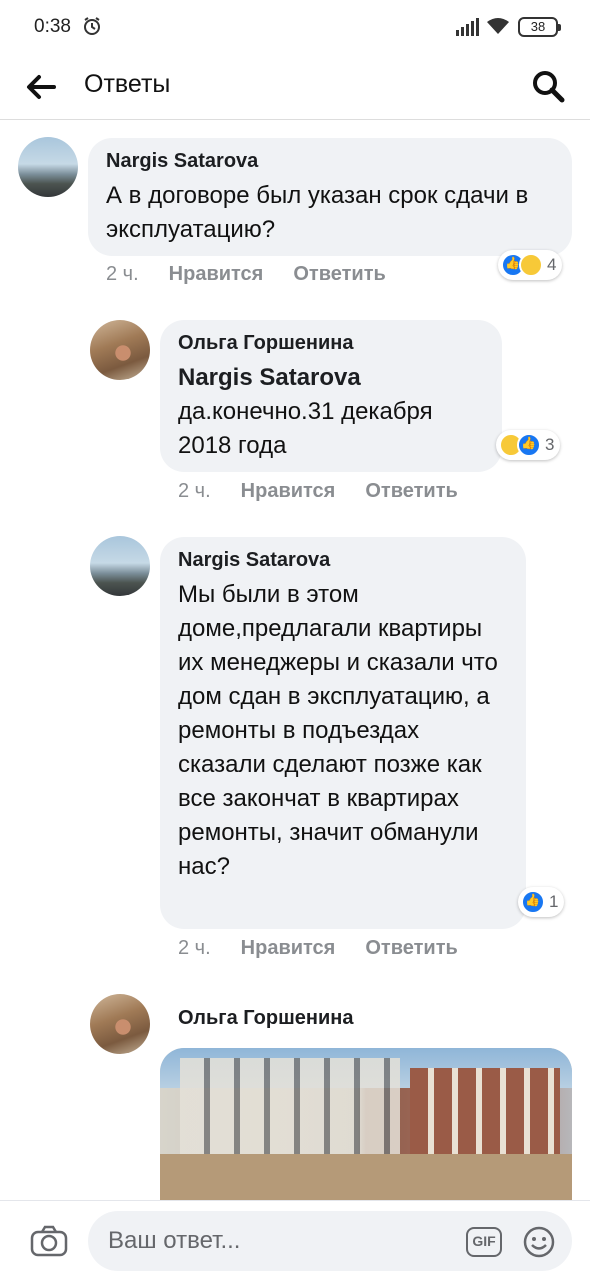 This screenshot has height=1280, width=590. I want to click on mention-tag: Nargis Satarova, so click(331, 378).